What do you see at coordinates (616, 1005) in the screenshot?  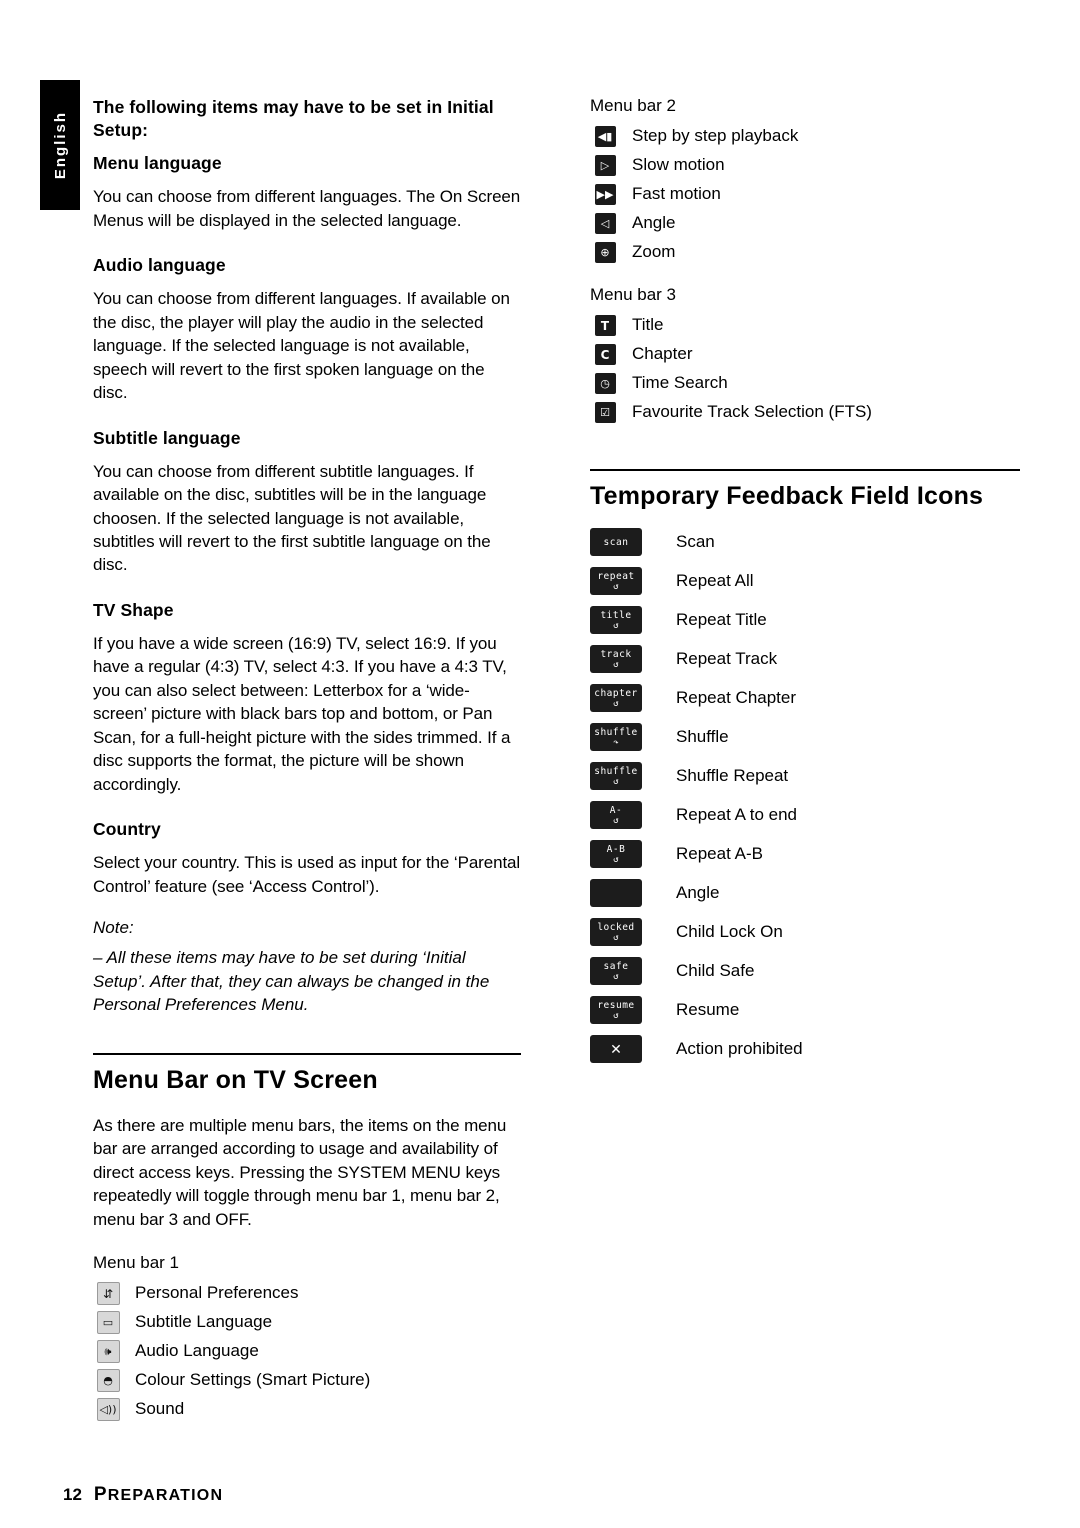 I see `chip-text: resume` at bounding box center [616, 1005].